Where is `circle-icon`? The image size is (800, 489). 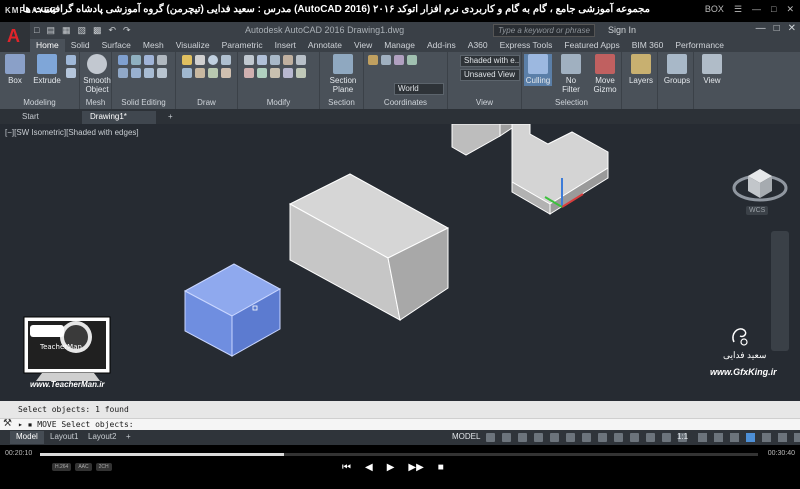 circle-icon is located at coordinates (213, 60).